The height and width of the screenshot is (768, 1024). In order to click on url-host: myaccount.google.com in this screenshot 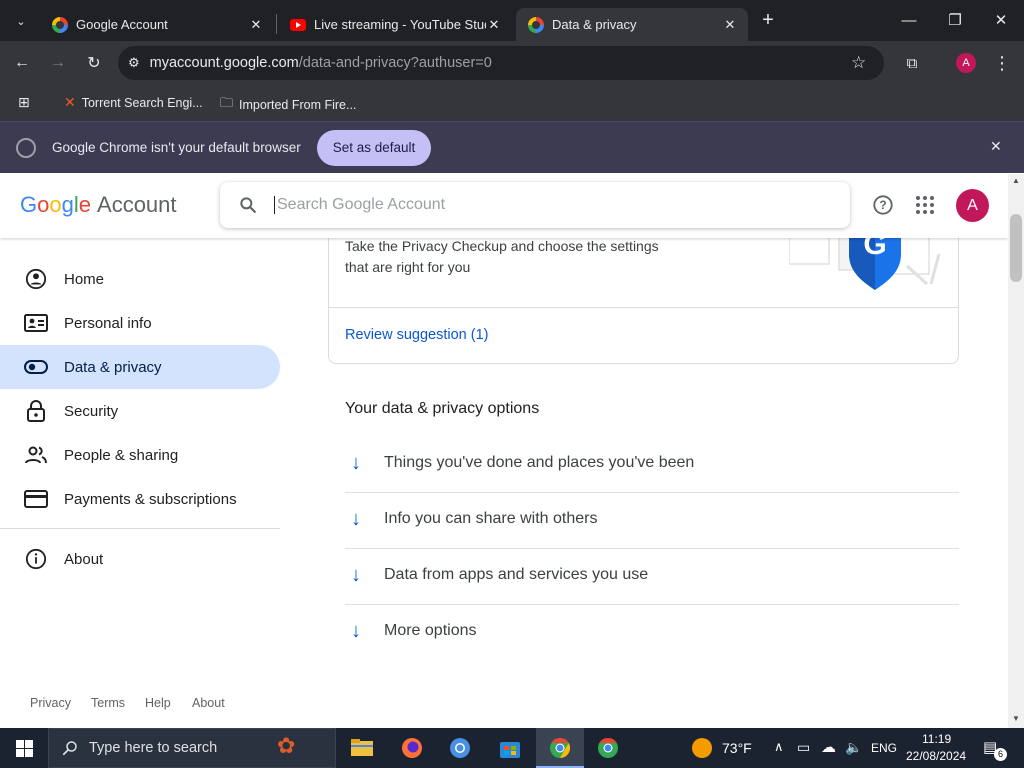, I will do `click(224, 63)`.